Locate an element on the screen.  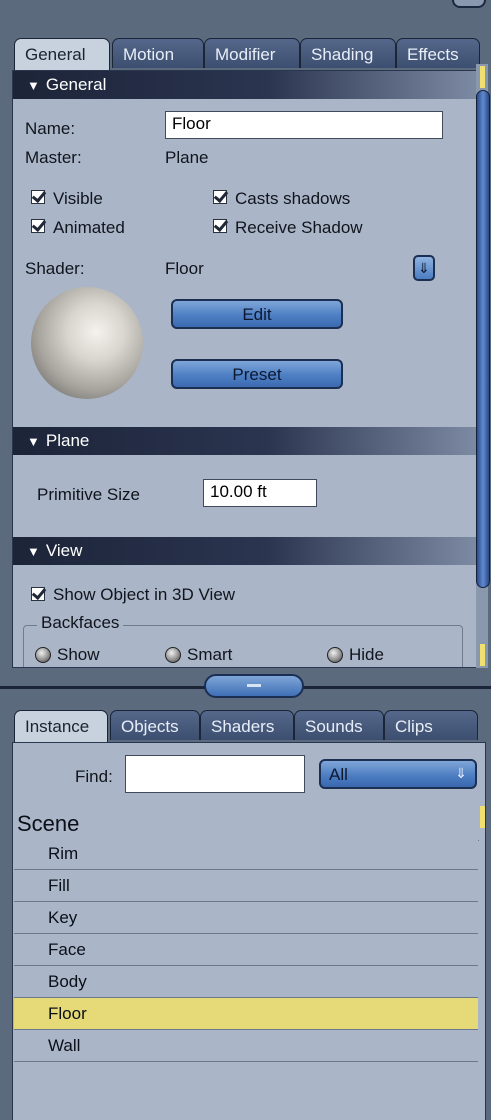
backface-hide-radio is located at coordinates (335, 655).